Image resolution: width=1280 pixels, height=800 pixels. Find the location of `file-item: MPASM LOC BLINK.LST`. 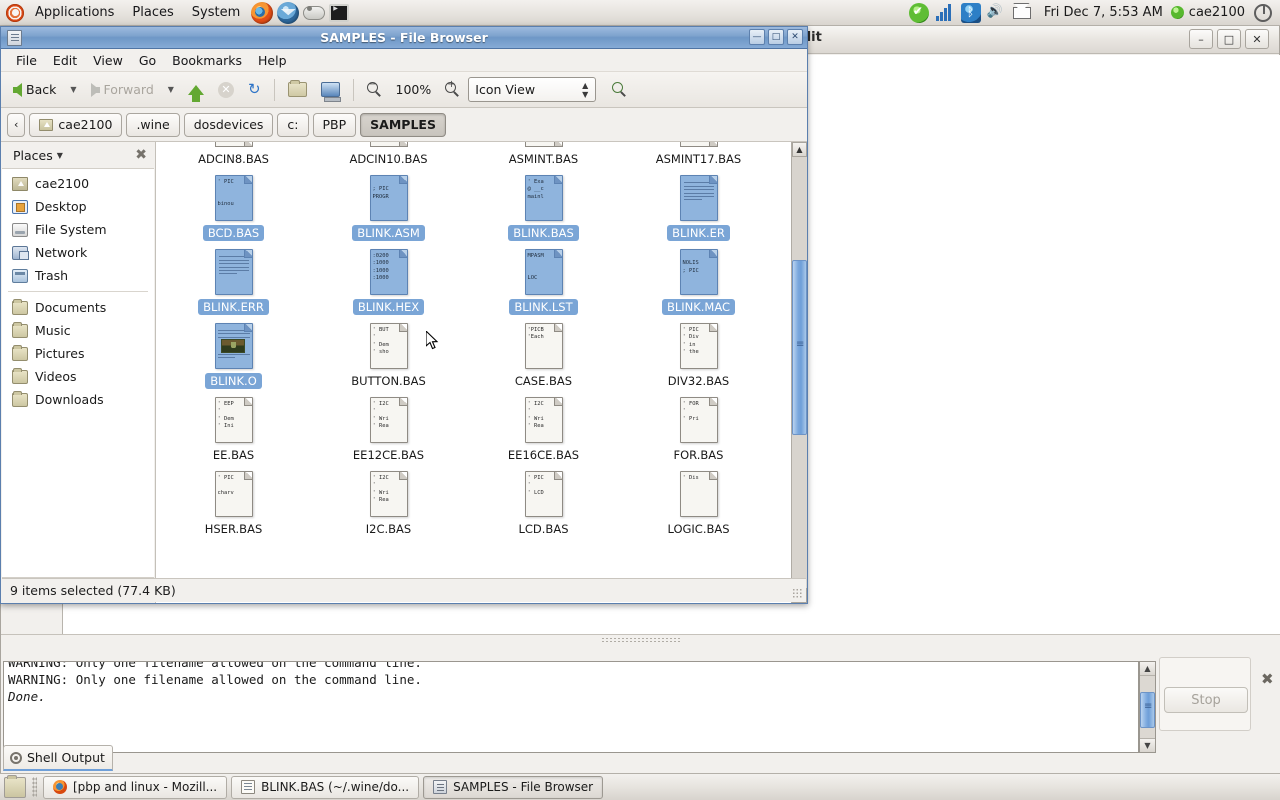

file-item: MPASM LOC BLINK.LST is located at coordinates (543, 278).